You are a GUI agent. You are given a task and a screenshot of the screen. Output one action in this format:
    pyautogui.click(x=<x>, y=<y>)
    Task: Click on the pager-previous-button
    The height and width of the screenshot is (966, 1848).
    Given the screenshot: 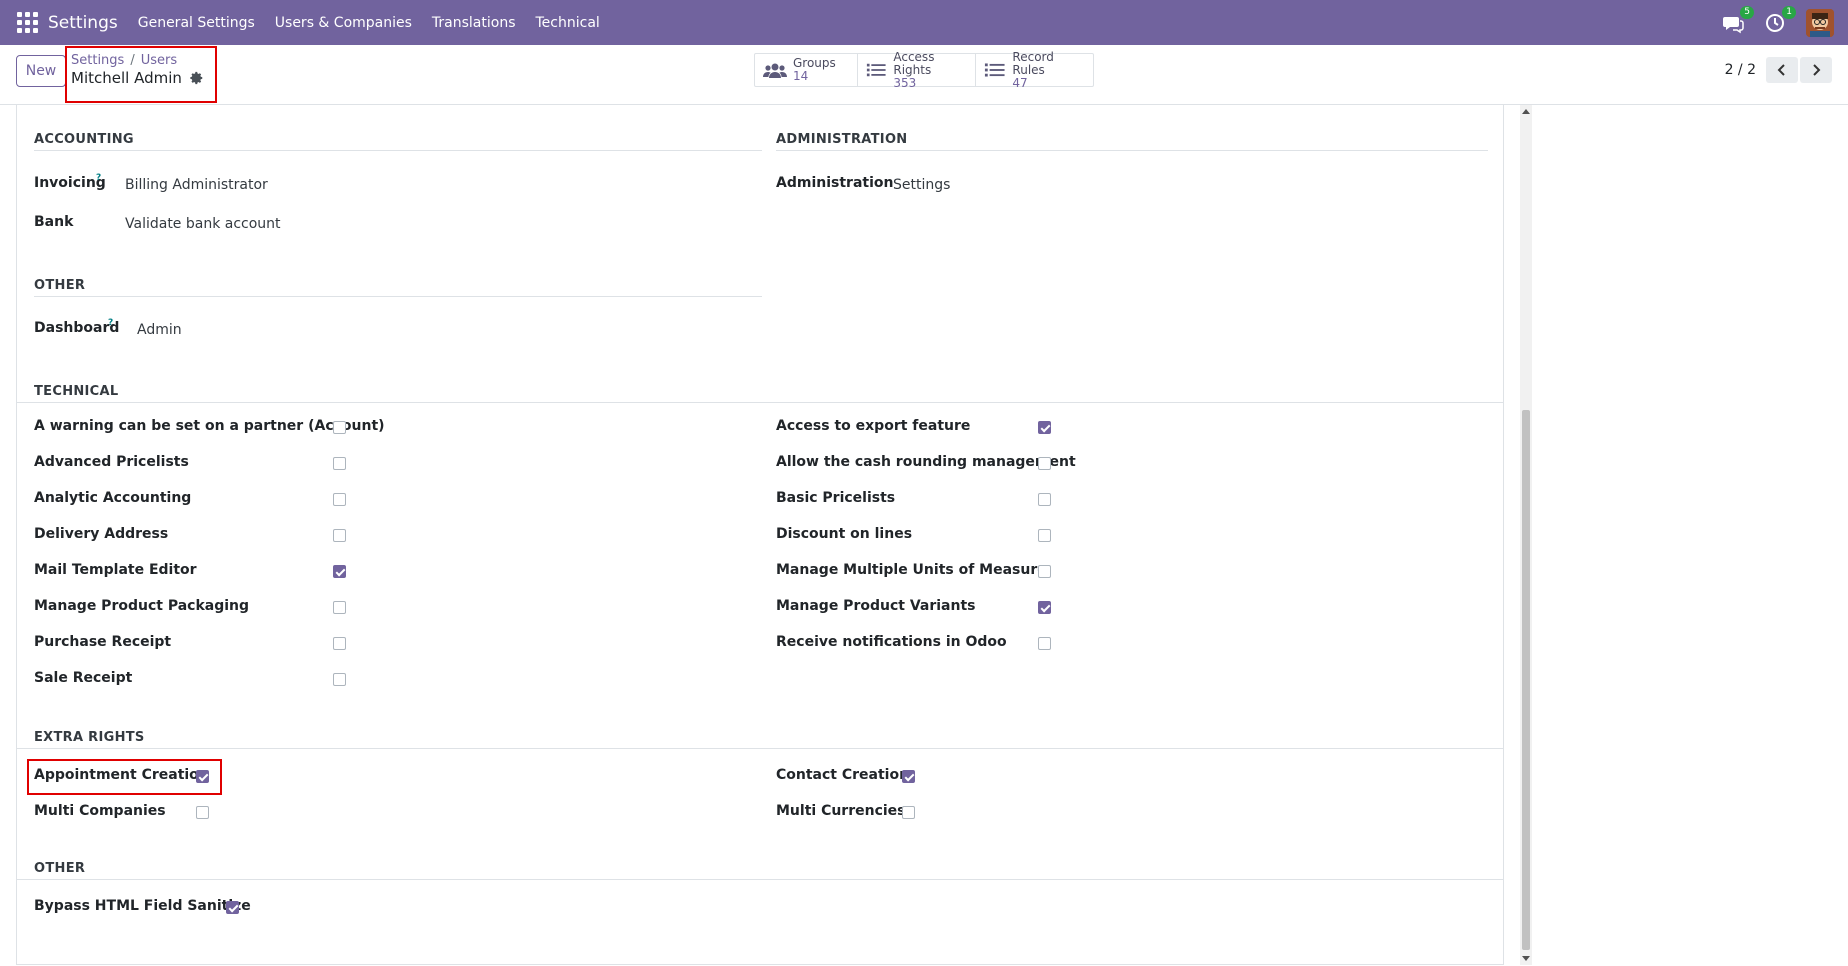 What is the action you would take?
    pyautogui.click(x=1782, y=70)
    